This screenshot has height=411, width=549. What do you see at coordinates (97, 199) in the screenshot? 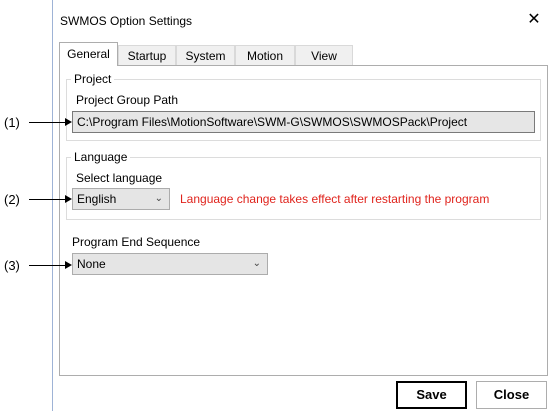
I see `language-select-value: English` at bounding box center [97, 199].